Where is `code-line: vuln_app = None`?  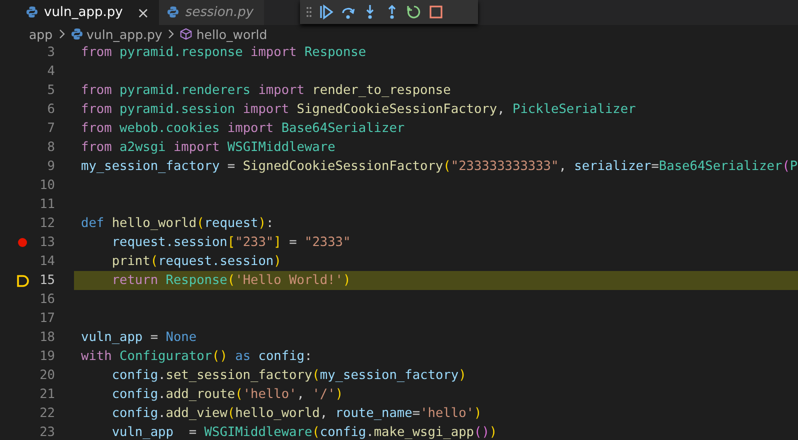 code-line: vuln_app = None is located at coordinates (139, 338).